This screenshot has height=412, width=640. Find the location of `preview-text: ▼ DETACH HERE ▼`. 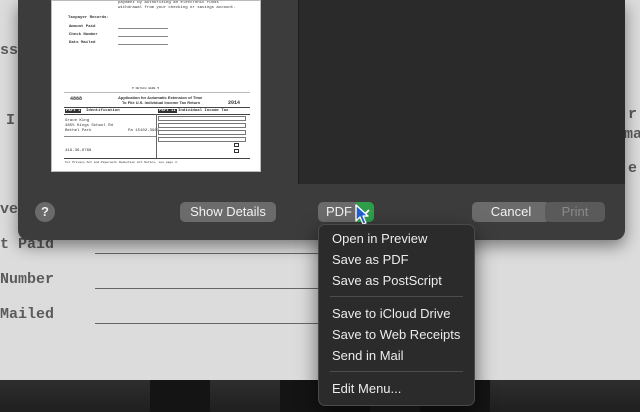

preview-text: ▼ DETACH HERE ▼ is located at coordinates (146, 88).